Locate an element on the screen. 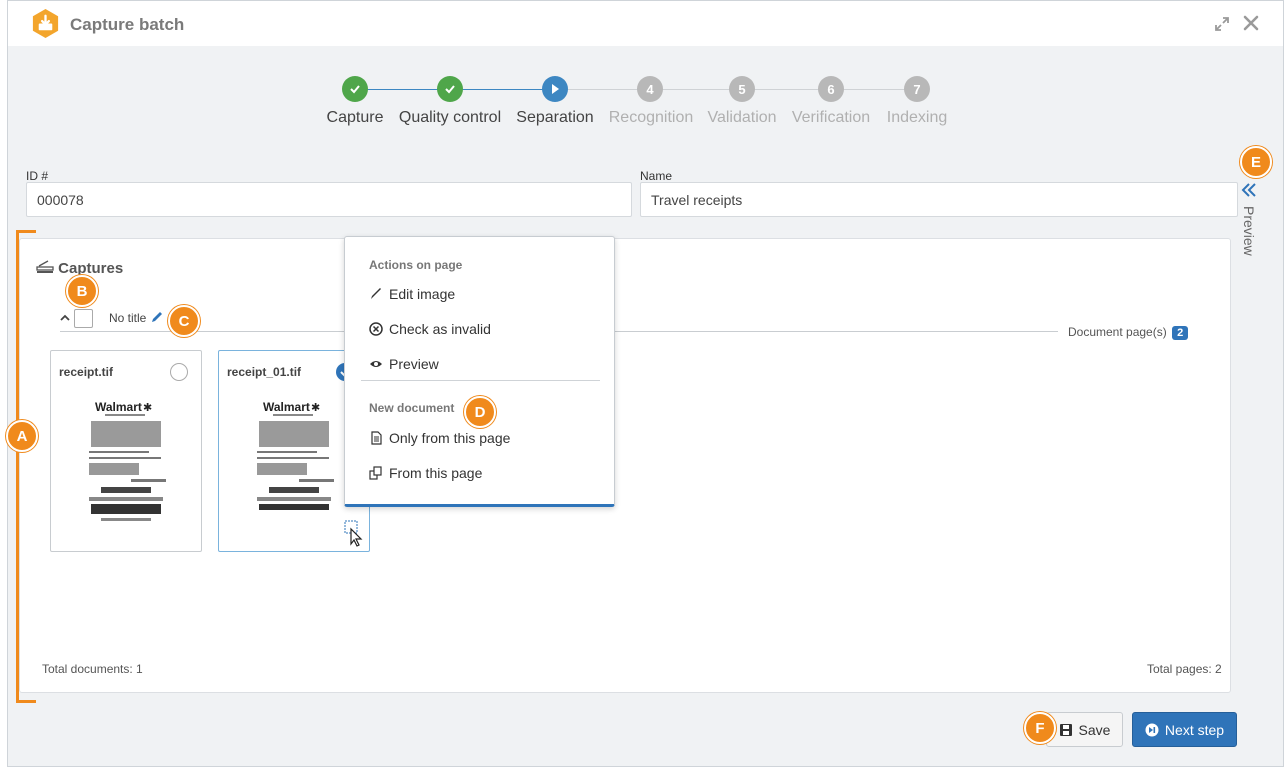 The image size is (1285, 768). page-actions-icon is located at coordinates (354, 533).